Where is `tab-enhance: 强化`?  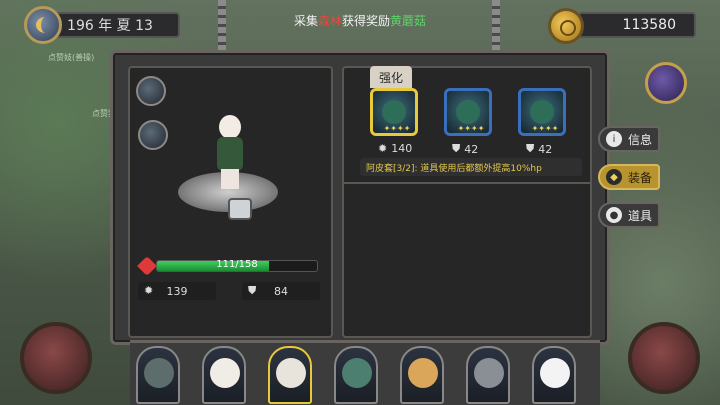 tab-enhance: 强化 is located at coordinates (391, 77).